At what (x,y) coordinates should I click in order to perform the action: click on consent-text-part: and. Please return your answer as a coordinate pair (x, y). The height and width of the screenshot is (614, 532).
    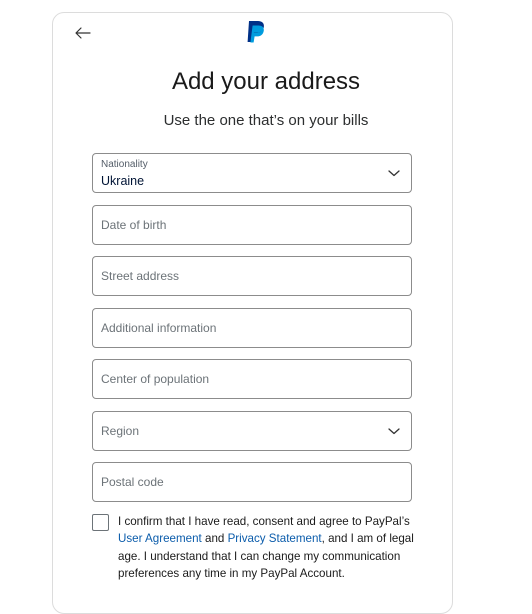
    Looking at the image, I should click on (214, 539).